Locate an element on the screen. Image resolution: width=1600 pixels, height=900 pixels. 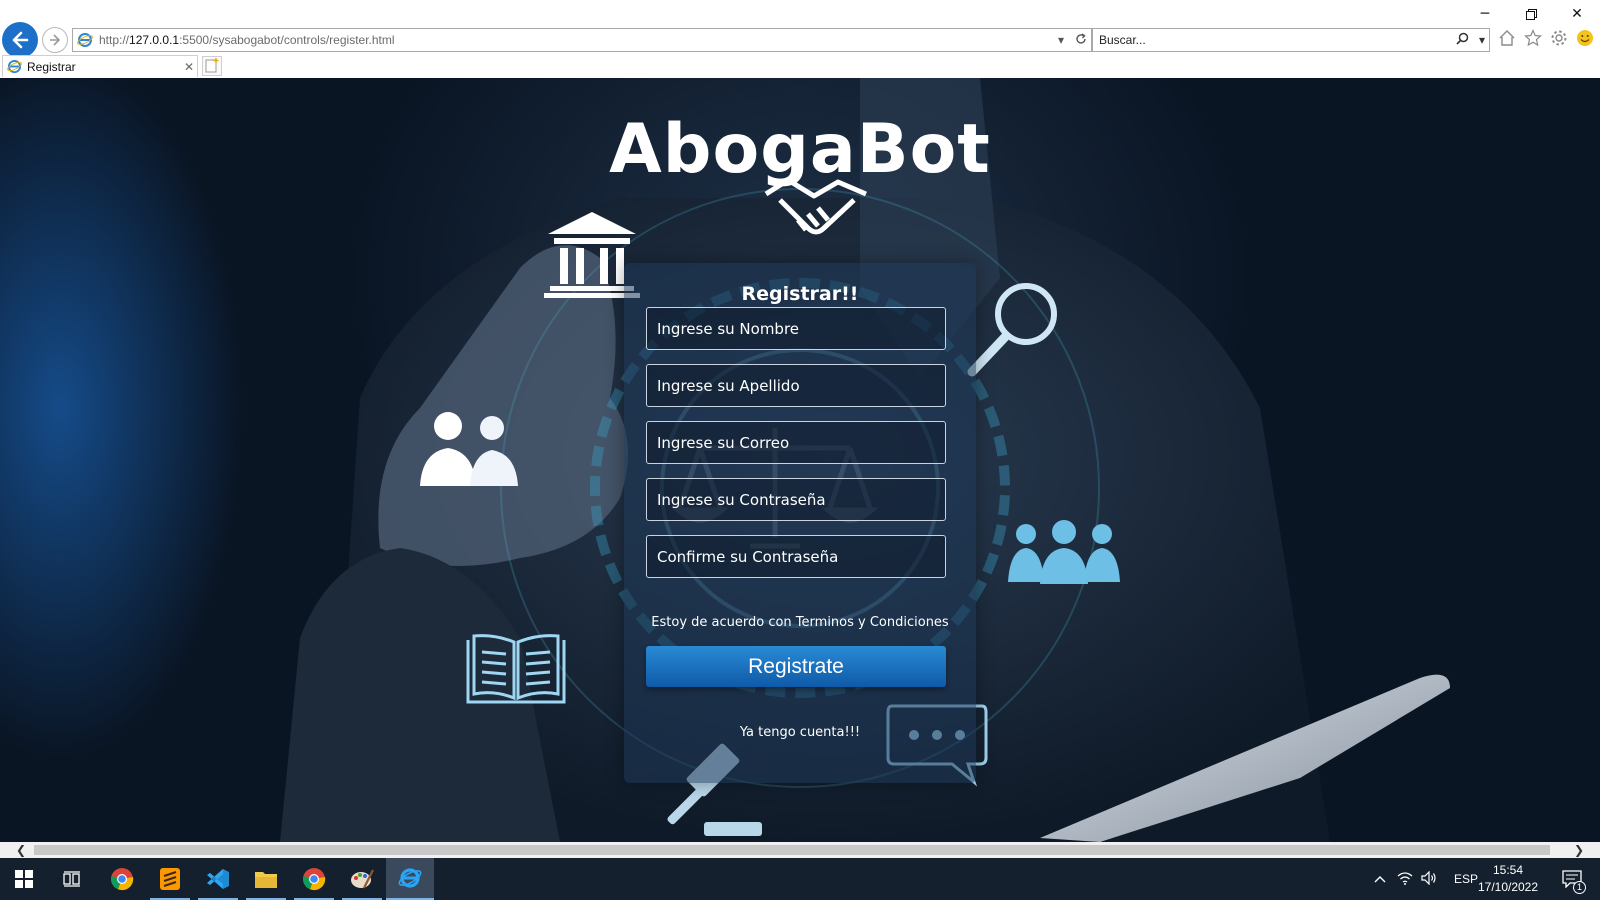
forward-button is located at coordinates (55, 40).